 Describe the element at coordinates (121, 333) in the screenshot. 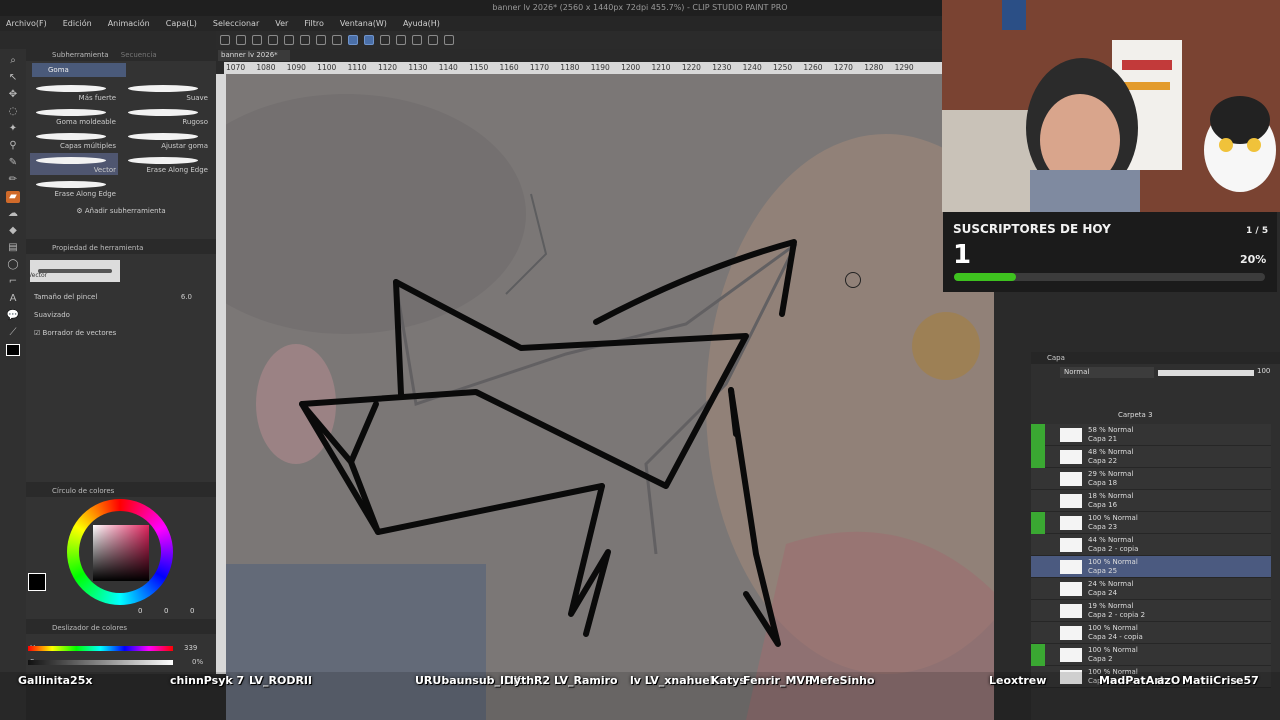

I see `vector-eraser-row: ☑ Borrador de vectores` at that location.